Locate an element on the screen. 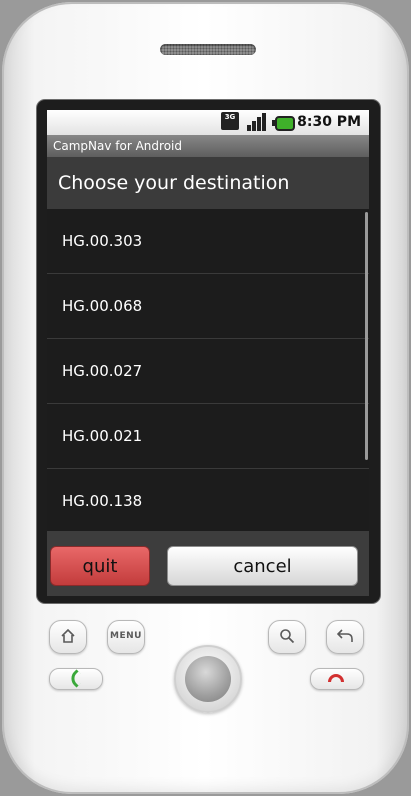 Image resolution: width=411 pixels, height=796 pixels. list-item: HG.00.021 is located at coordinates (208, 436).